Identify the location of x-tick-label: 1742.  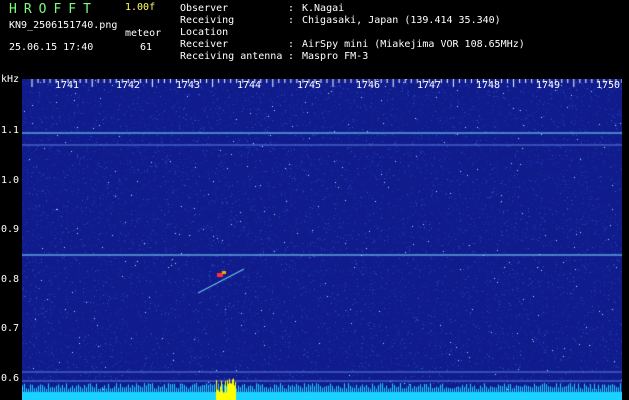
(128, 85).